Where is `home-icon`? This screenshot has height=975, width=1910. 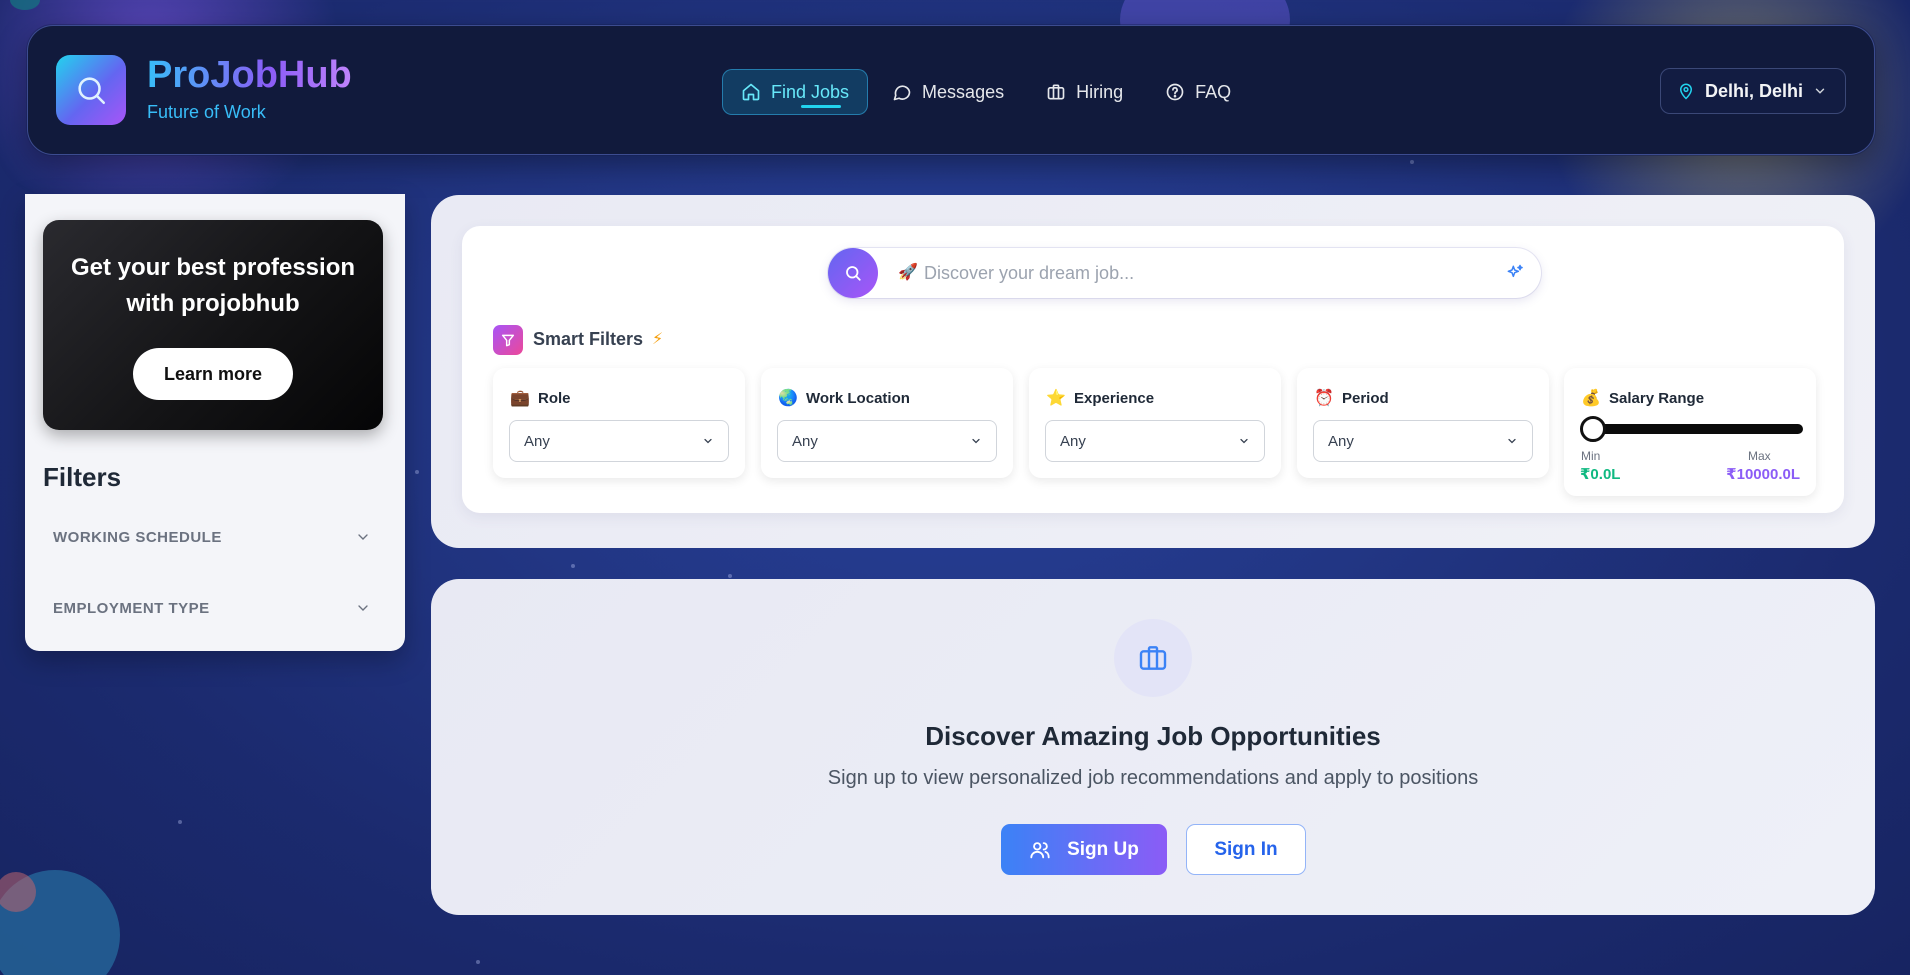
home-icon is located at coordinates (751, 92).